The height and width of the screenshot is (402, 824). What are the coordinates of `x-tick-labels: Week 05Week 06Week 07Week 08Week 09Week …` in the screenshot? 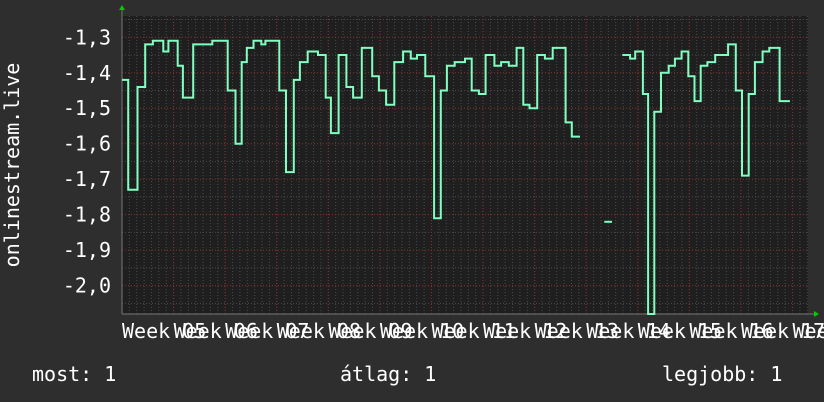 It's located at (473, 331).